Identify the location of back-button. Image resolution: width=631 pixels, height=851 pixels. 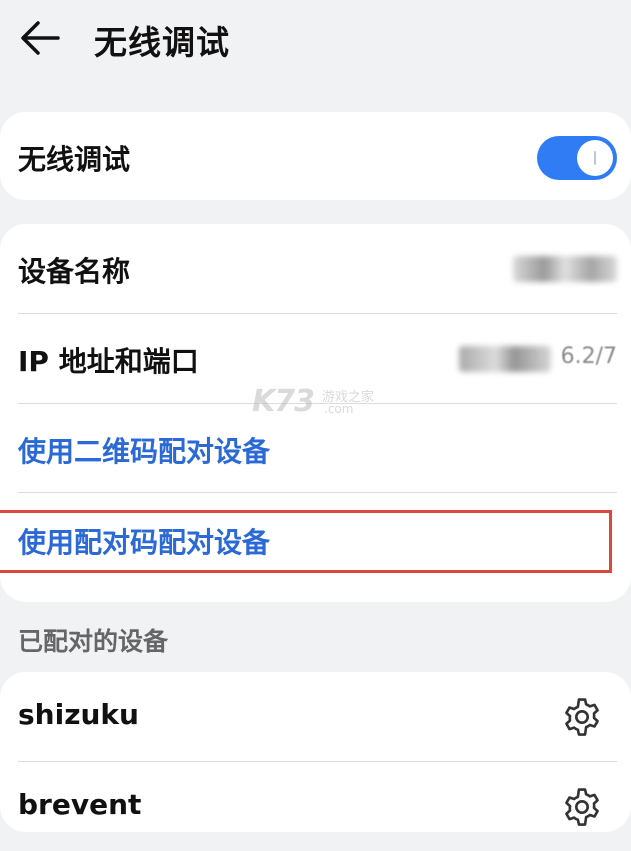
(40, 38).